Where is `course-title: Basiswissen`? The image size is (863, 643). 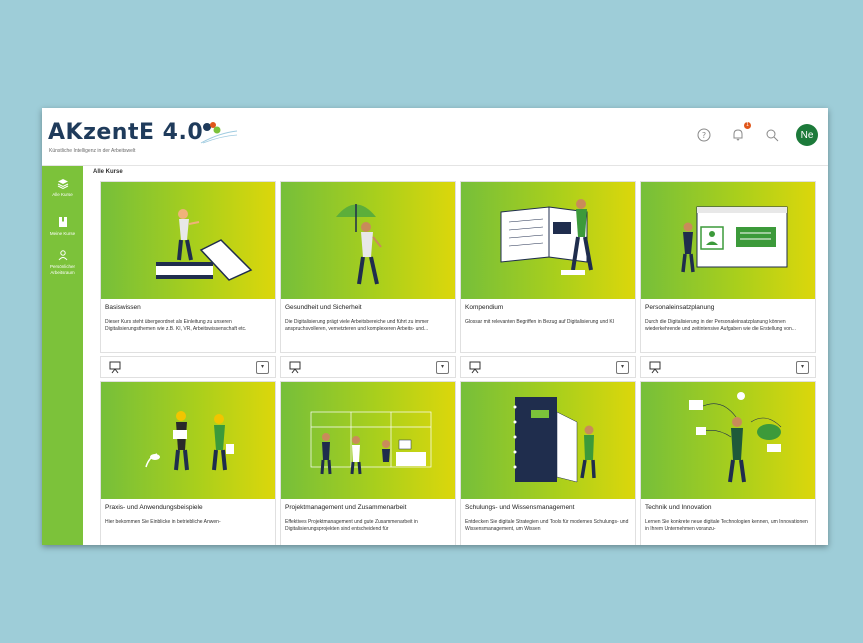
course-title: Basiswissen is located at coordinates (123, 307).